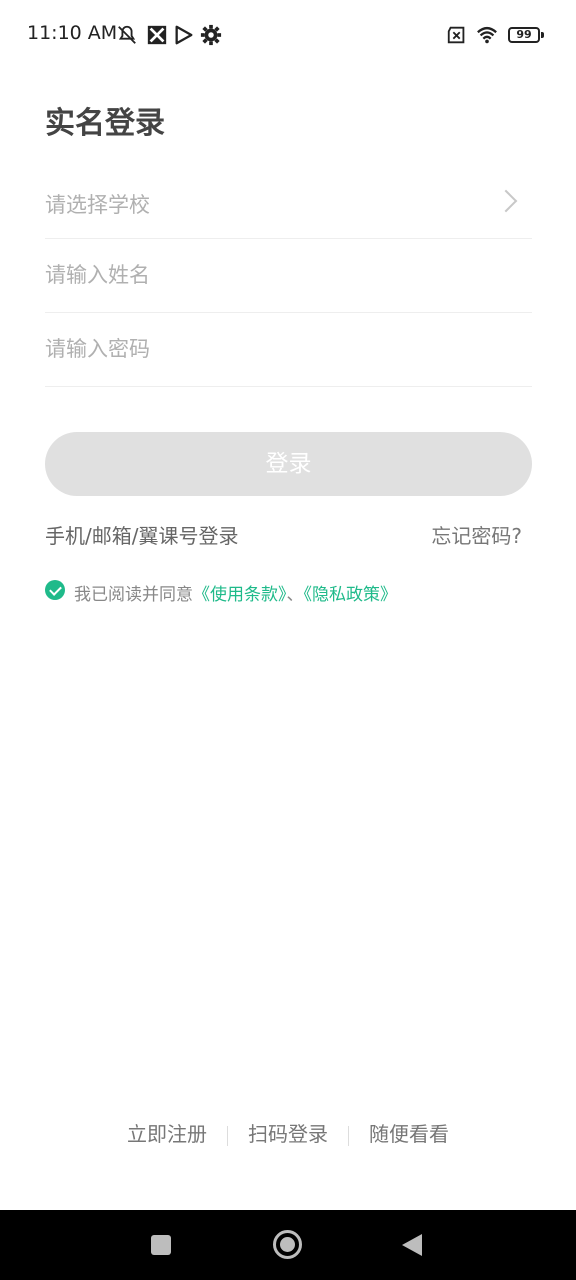 The height and width of the screenshot is (1280, 576). I want to click on back-button, so click(412, 1245).